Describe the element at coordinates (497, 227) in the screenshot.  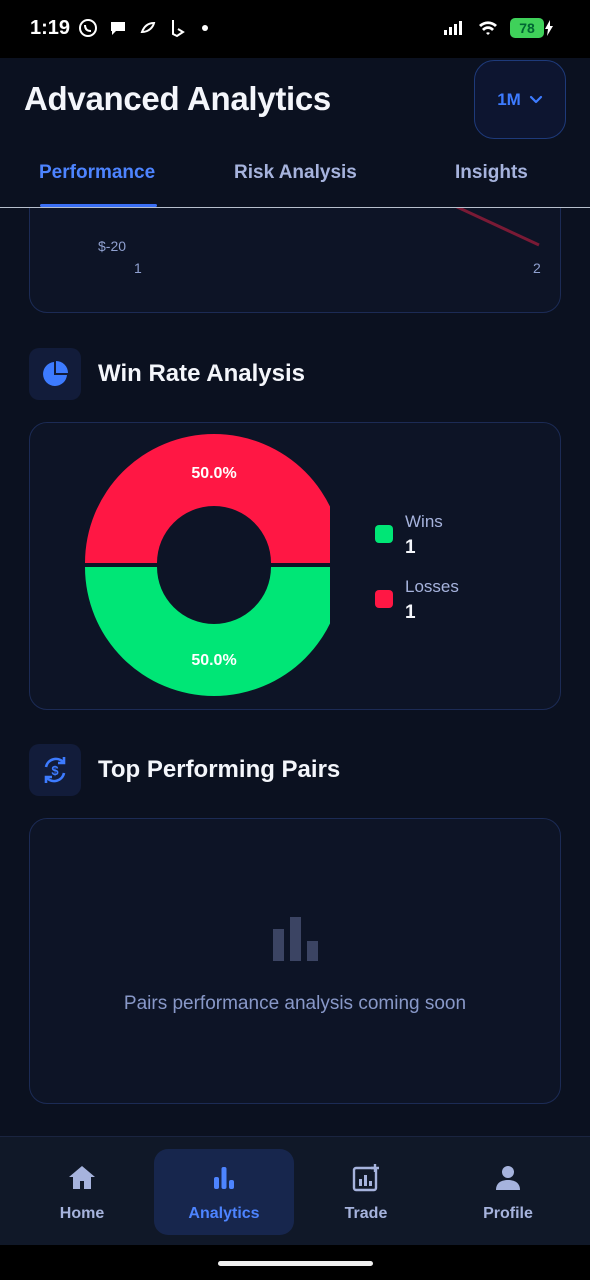
I see `pnl-line` at that location.